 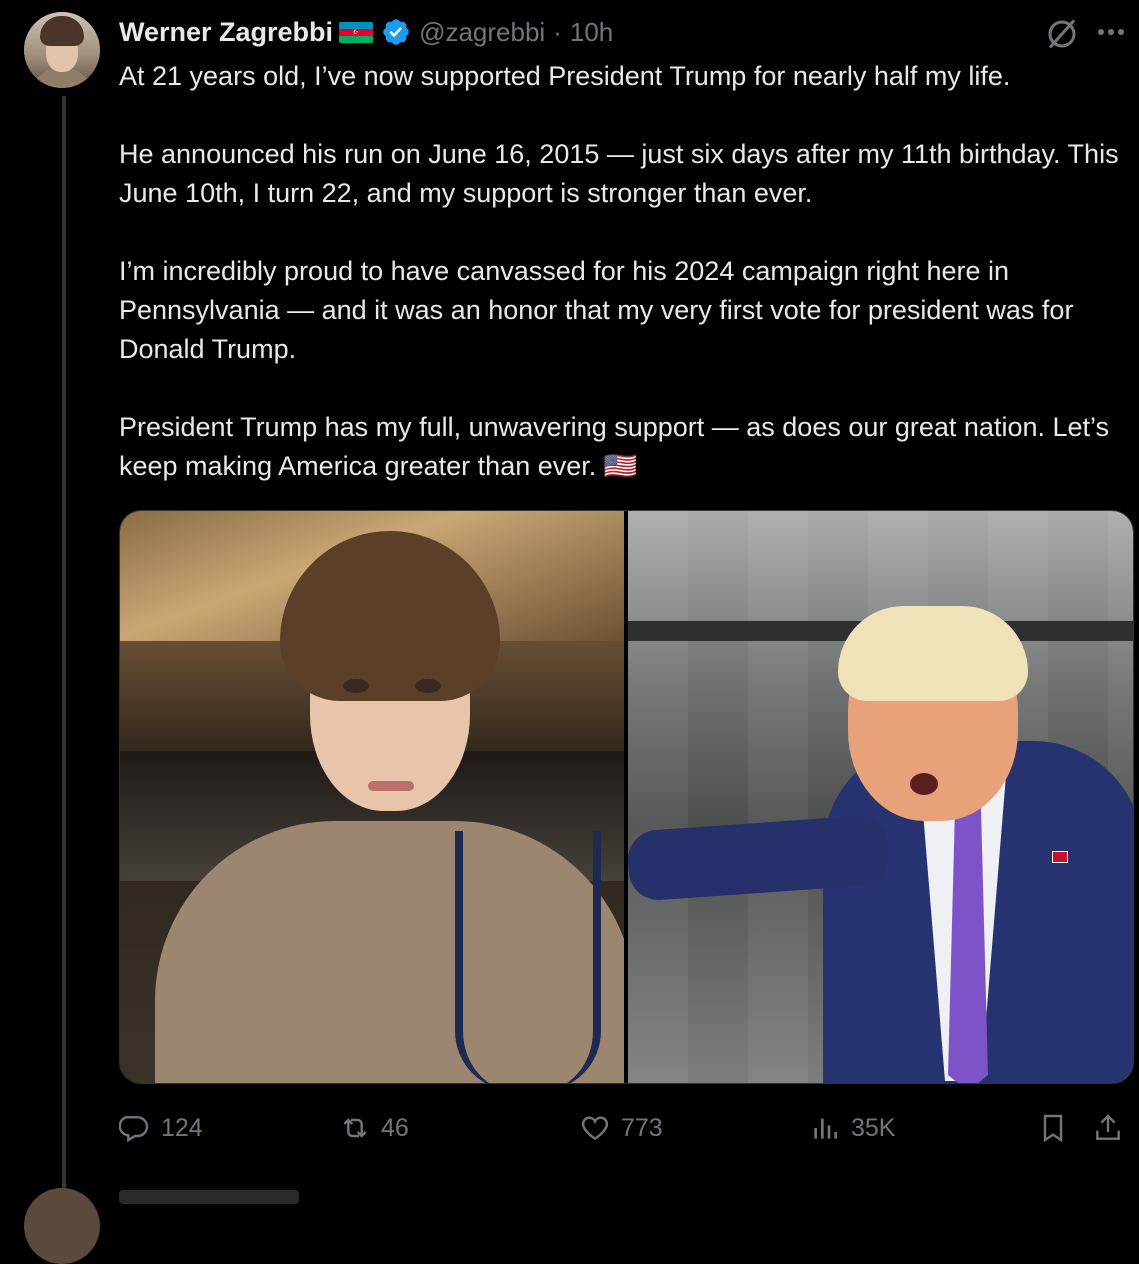 I want to click on tweet-header: Werner Zagrebbi ☪ @zagrebbi · 10h, so click(x=366, y=32).